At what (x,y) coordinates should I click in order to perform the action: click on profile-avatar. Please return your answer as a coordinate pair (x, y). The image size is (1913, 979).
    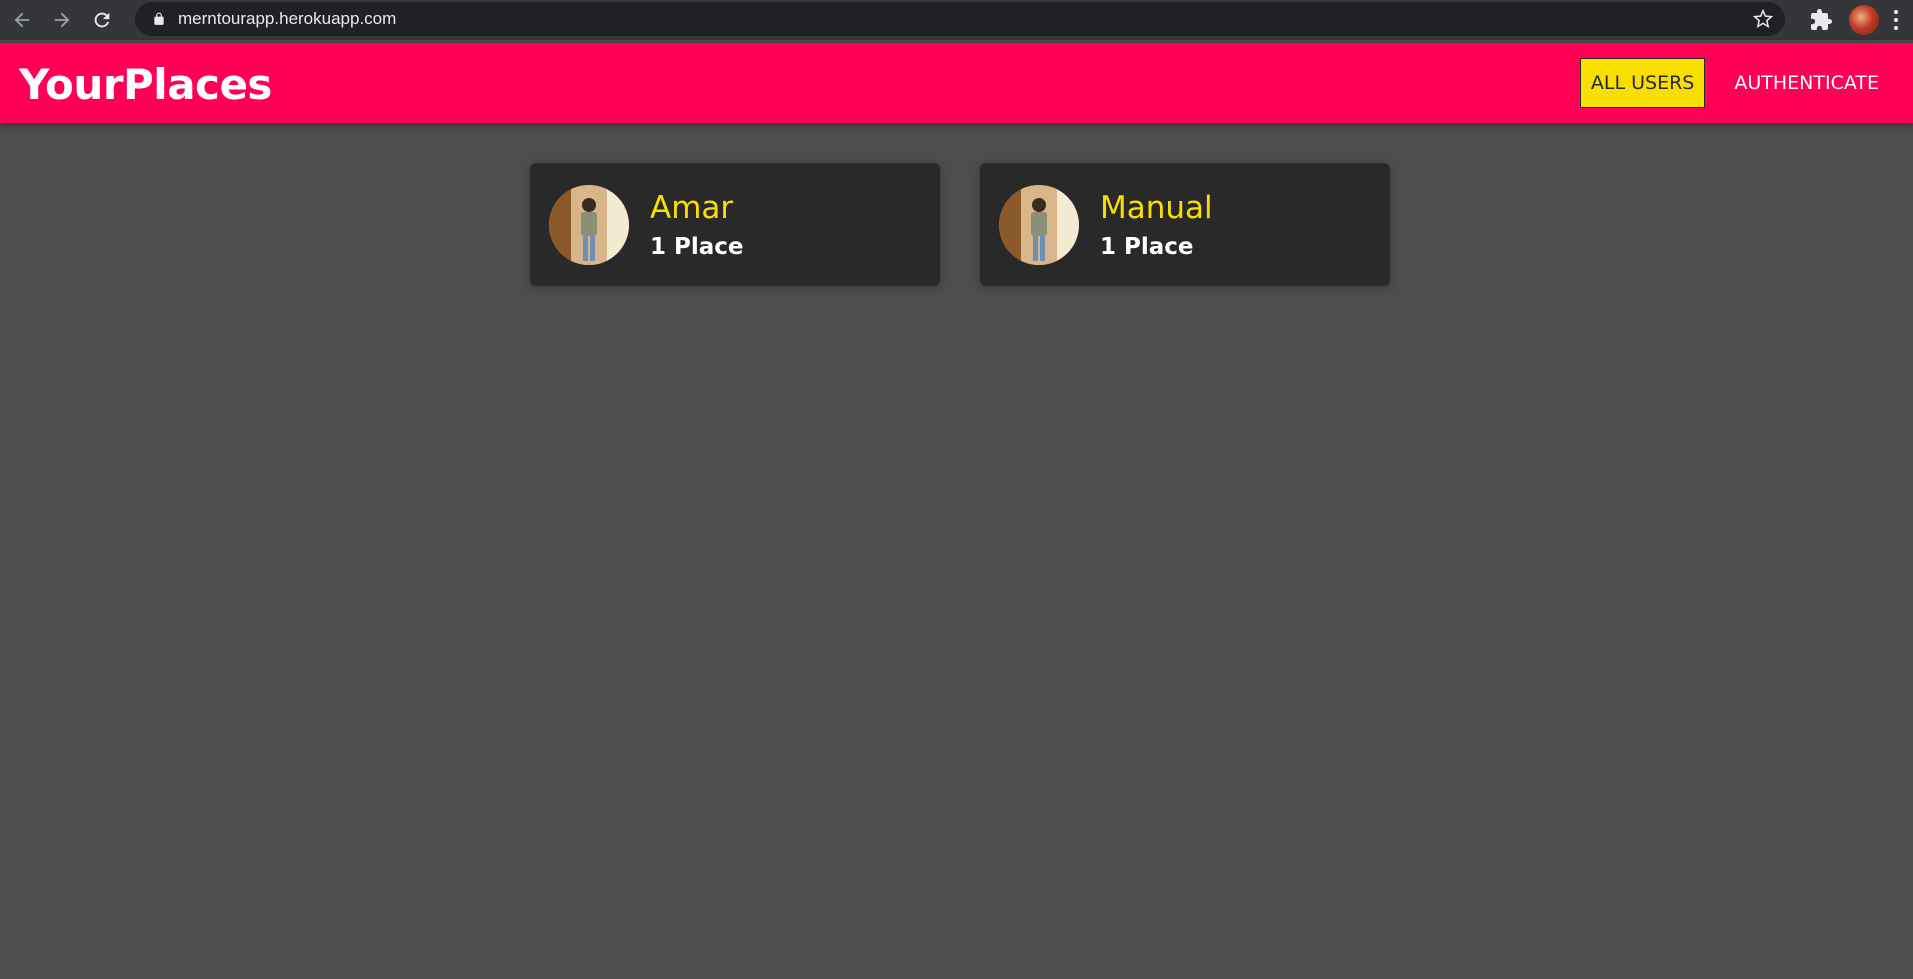
    Looking at the image, I should click on (1864, 20).